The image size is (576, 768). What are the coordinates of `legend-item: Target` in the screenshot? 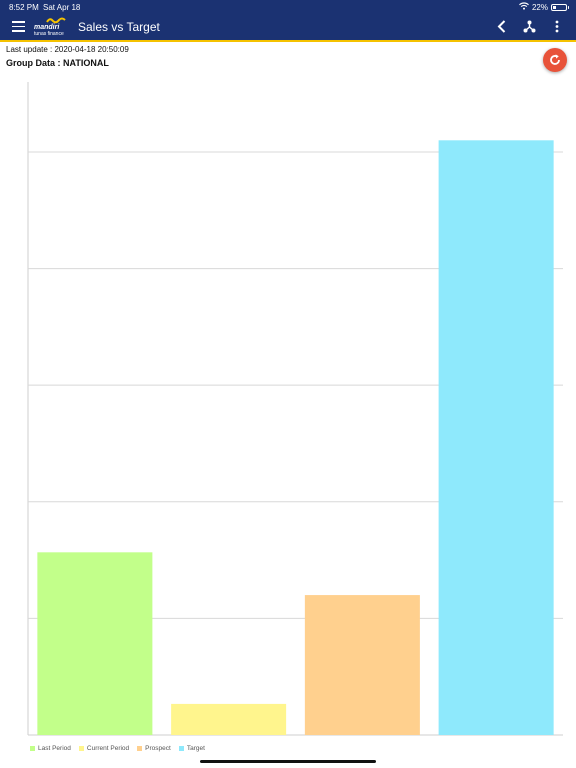 It's located at (191, 748).